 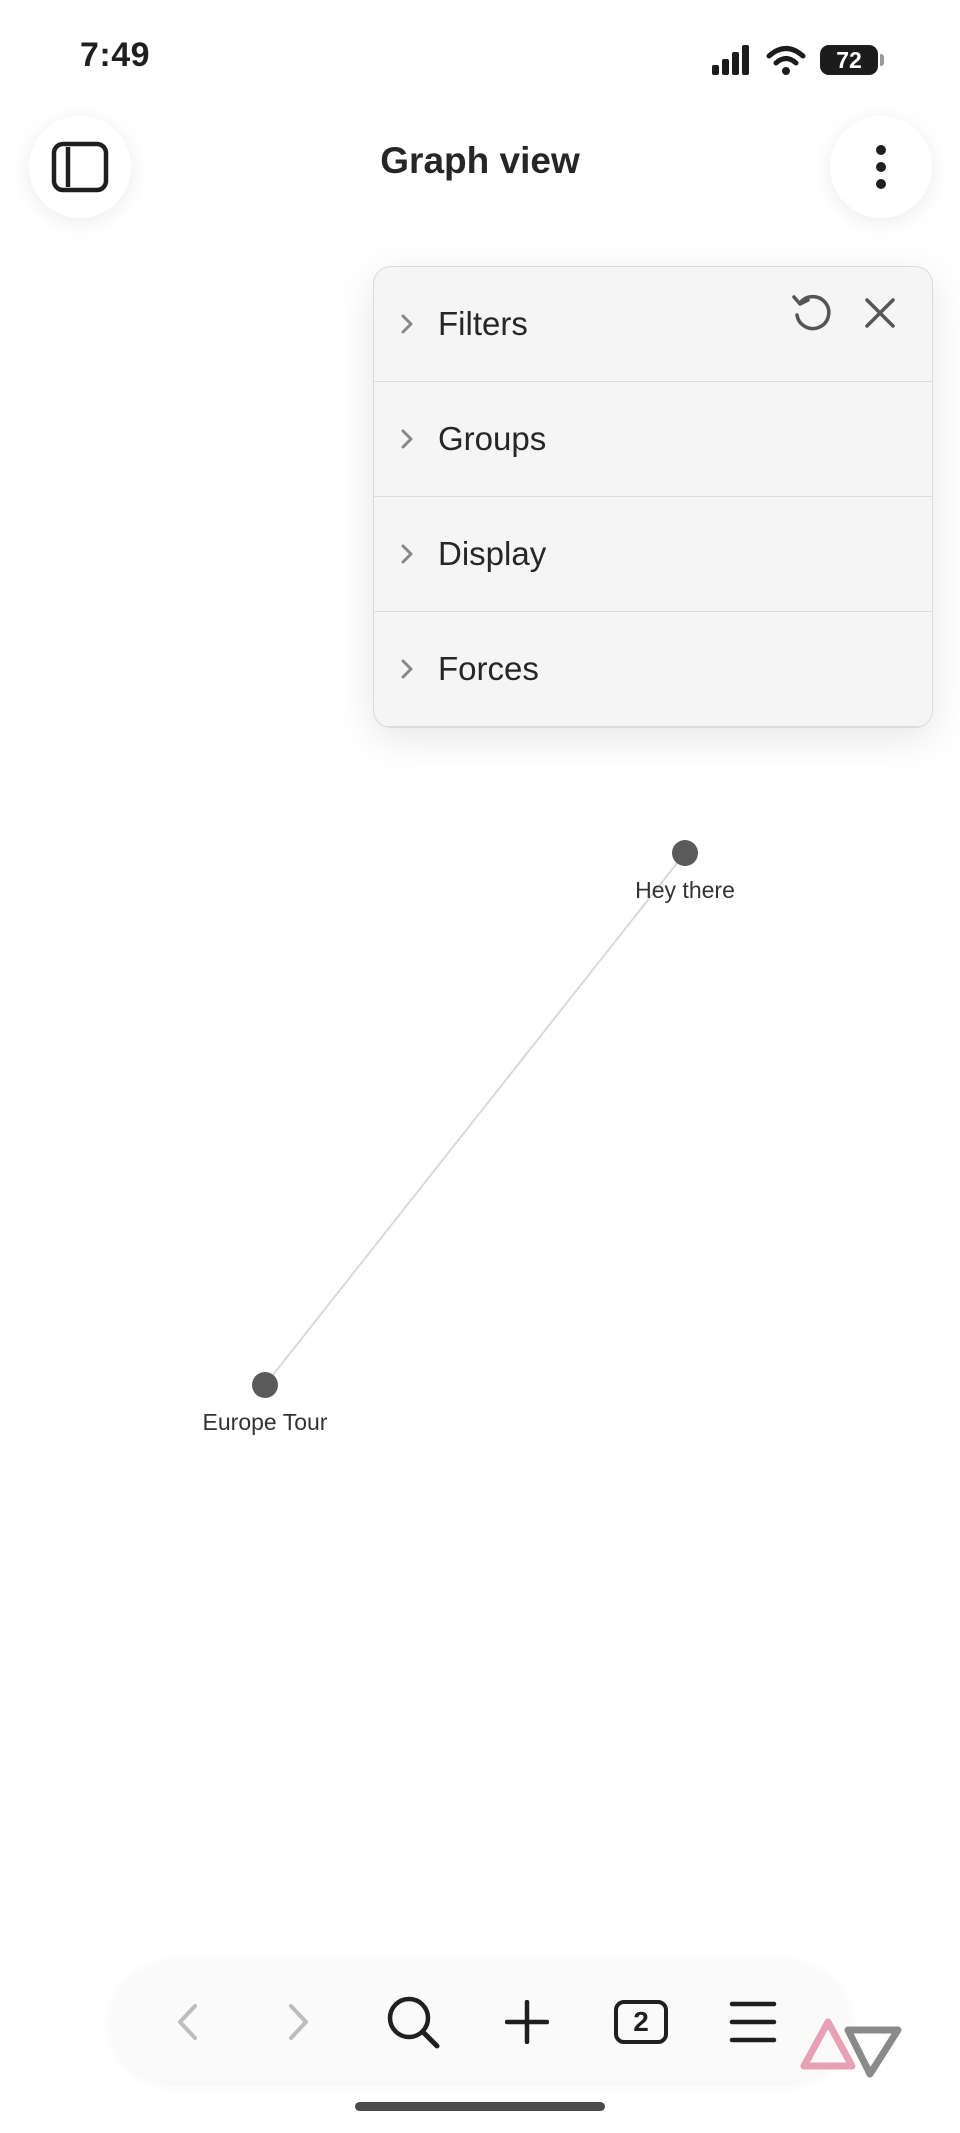 I want to click on graph-node-hey-there, so click(x=685, y=853).